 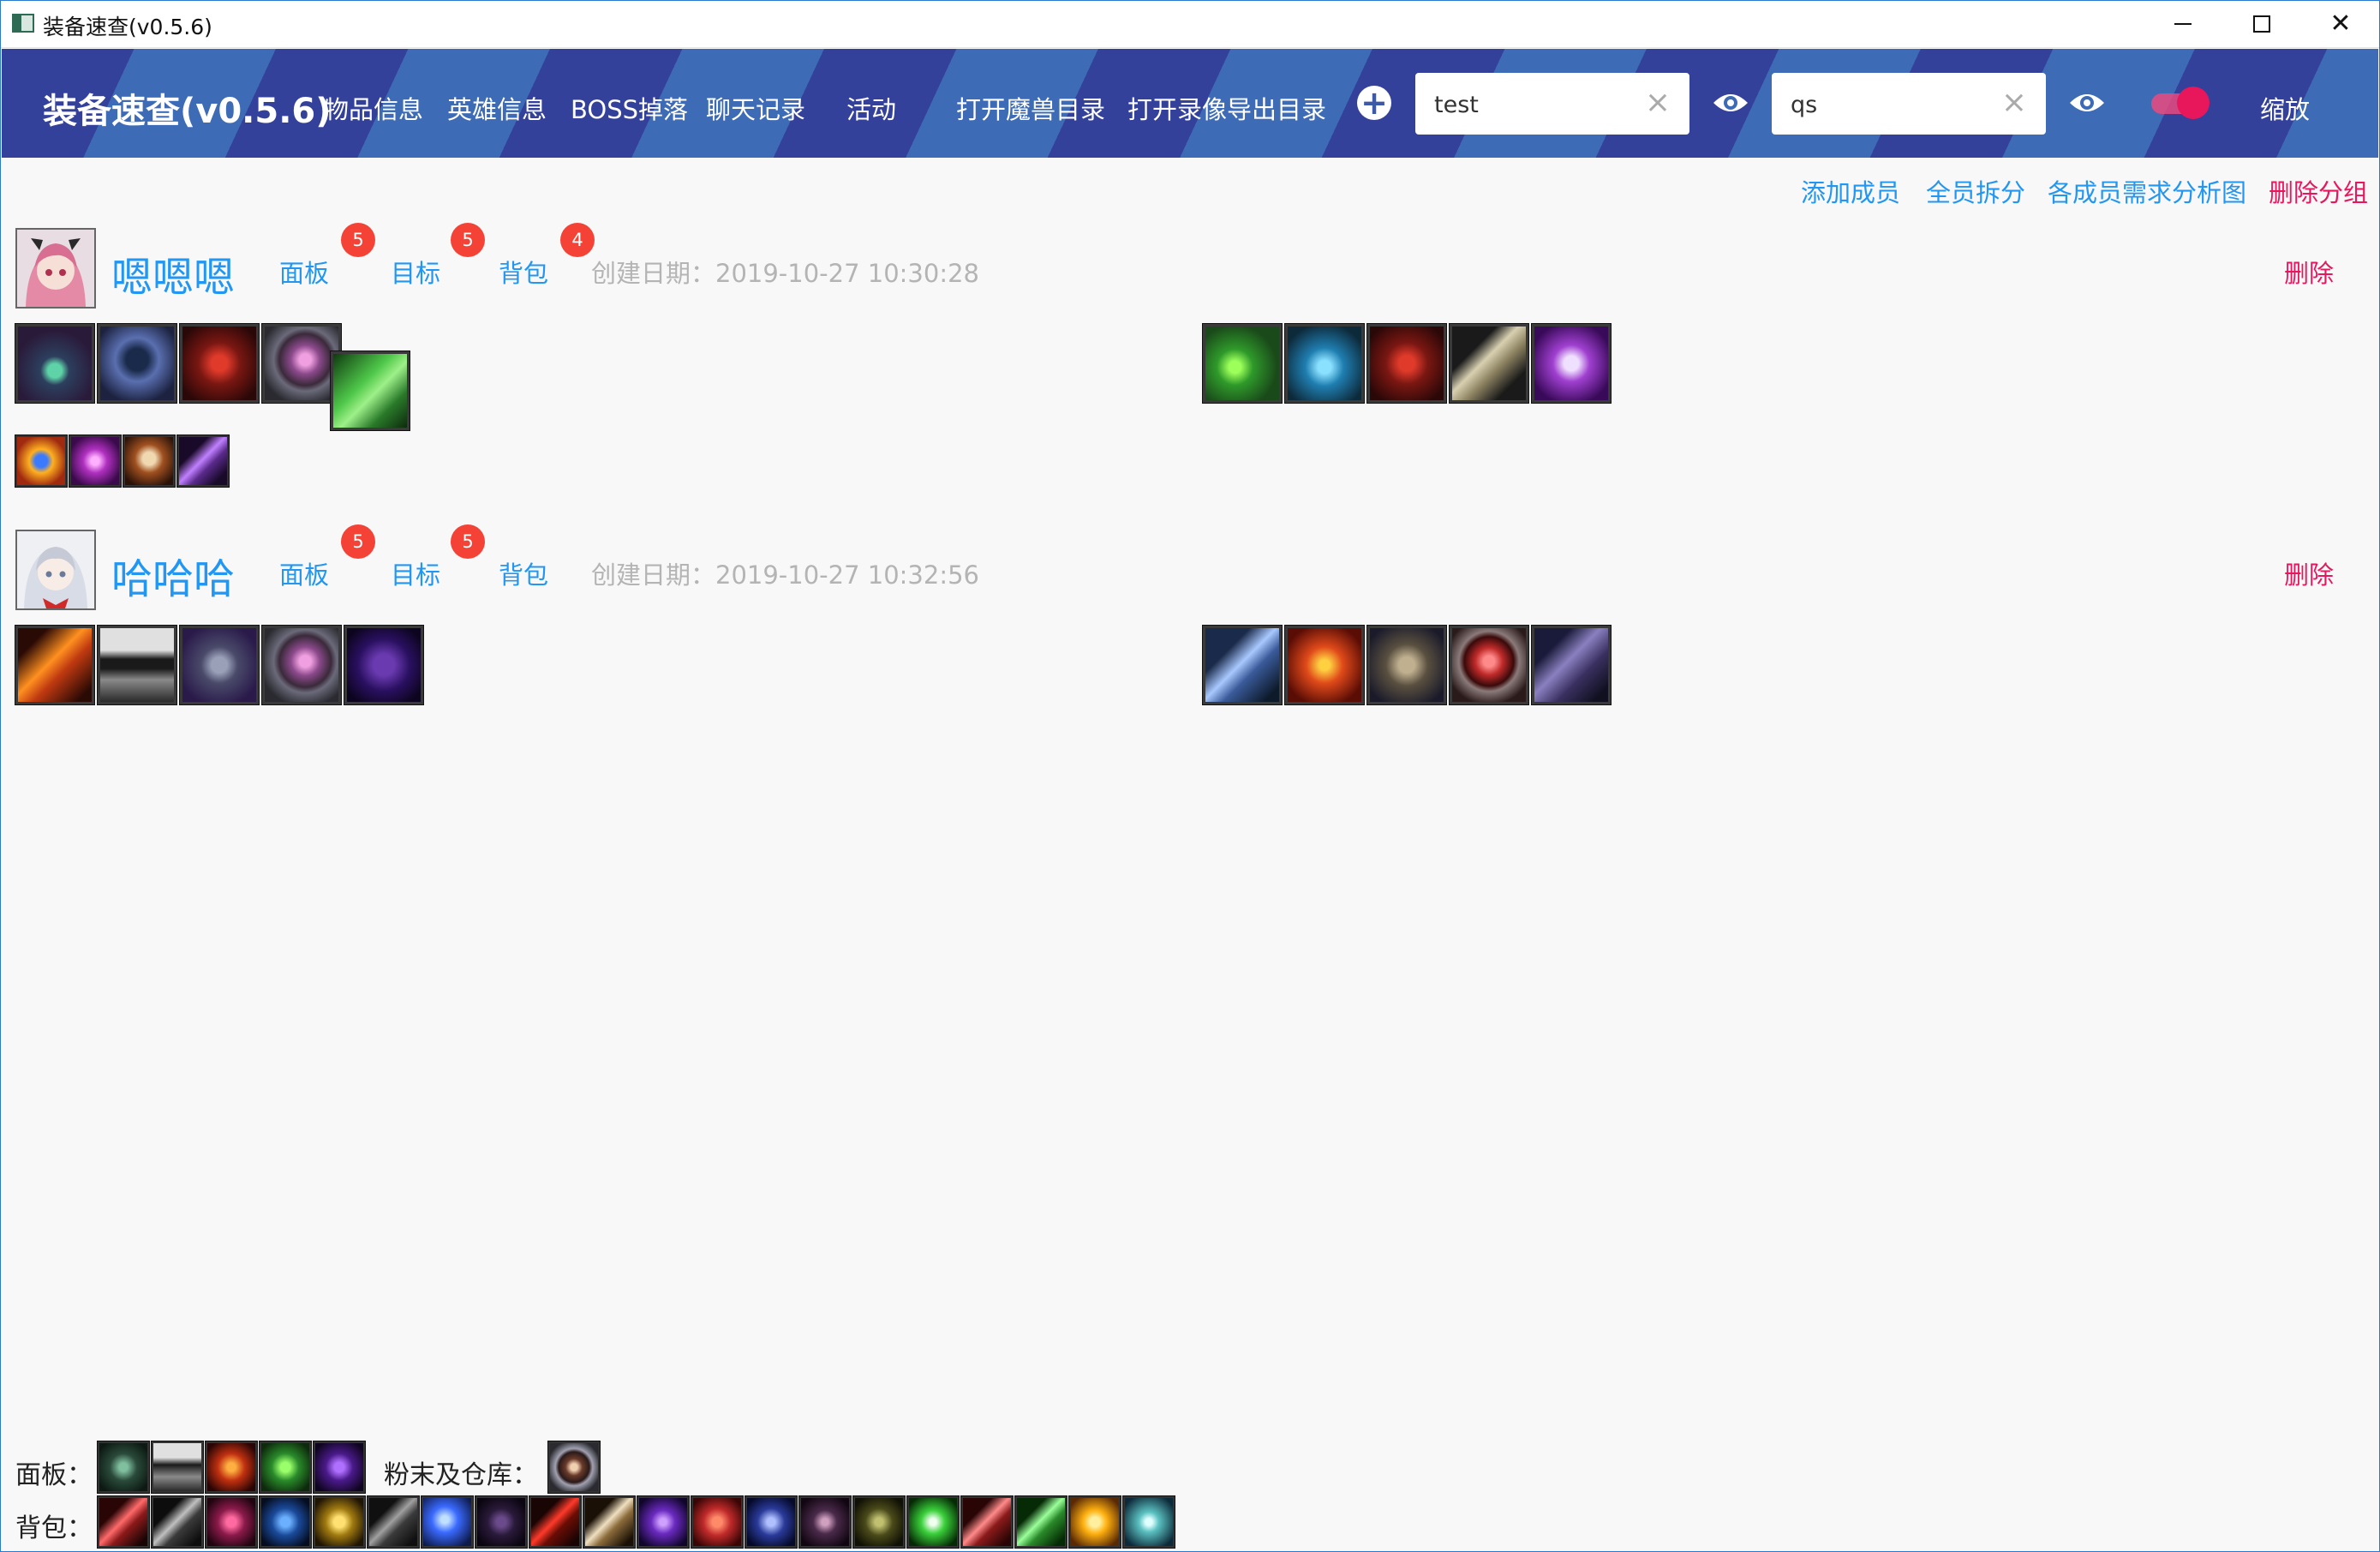 What do you see at coordinates (137, 363) in the screenshot?
I see `hooded-figure-icon` at bounding box center [137, 363].